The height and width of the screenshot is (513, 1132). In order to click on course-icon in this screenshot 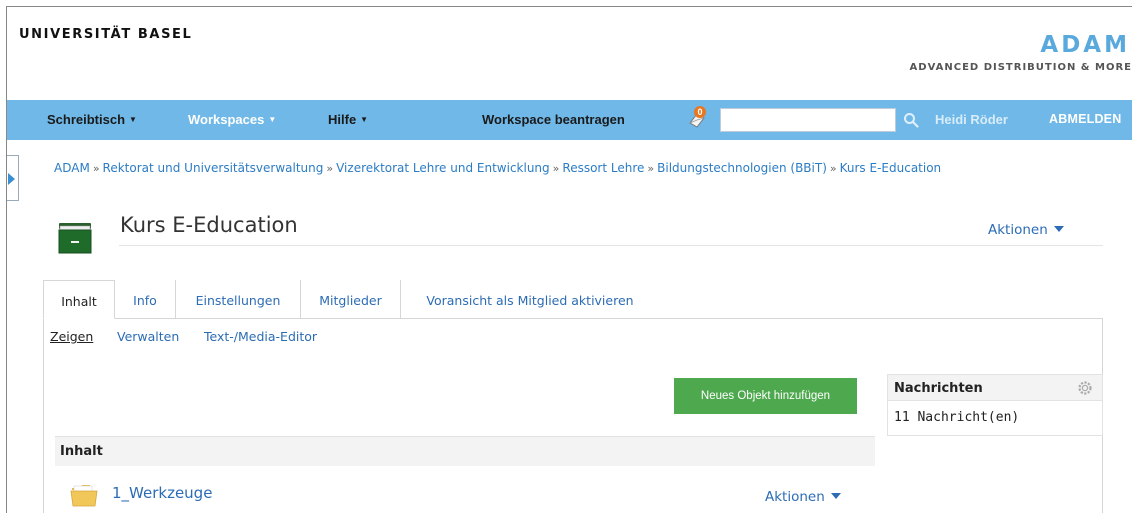, I will do `click(77, 238)`.